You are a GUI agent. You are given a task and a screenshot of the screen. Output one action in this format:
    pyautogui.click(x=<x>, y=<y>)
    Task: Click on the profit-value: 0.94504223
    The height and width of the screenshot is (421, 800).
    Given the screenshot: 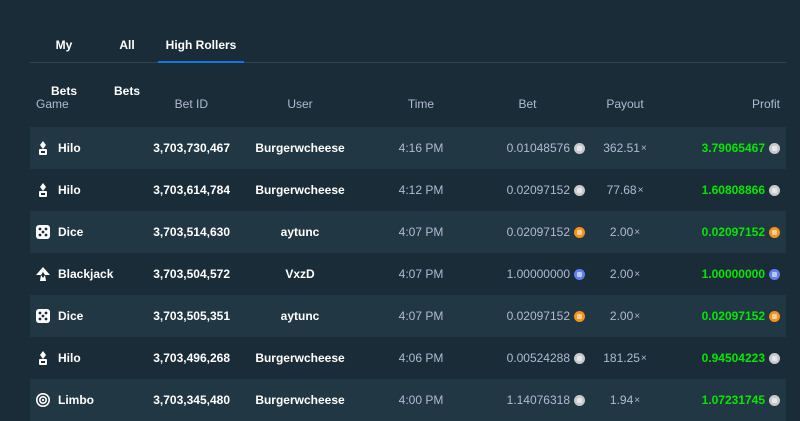 What is the action you would take?
    pyautogui.click(x=733, y=358)
    